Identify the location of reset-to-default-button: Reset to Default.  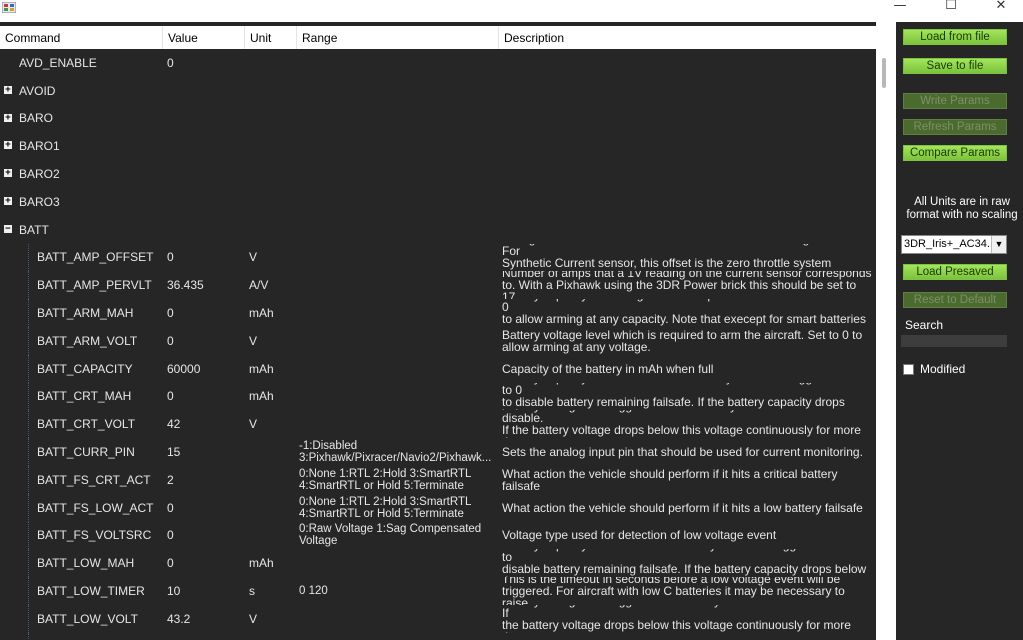
(955, 300).